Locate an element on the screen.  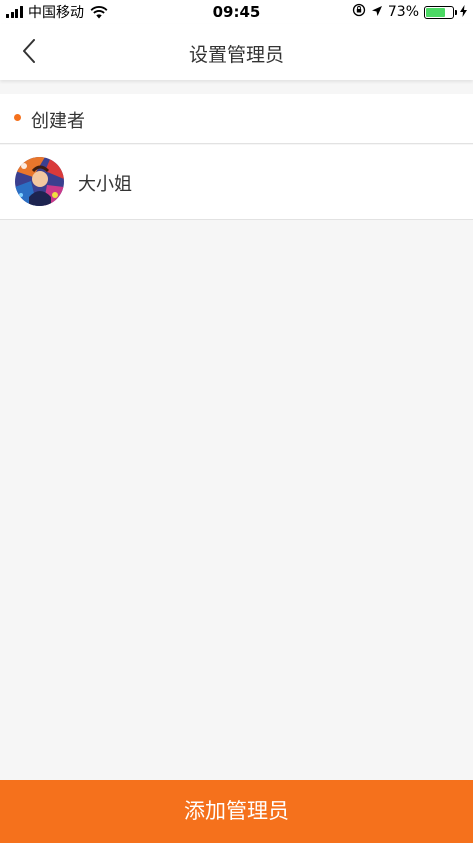
battery-icon is located at coordinates (440, 12).